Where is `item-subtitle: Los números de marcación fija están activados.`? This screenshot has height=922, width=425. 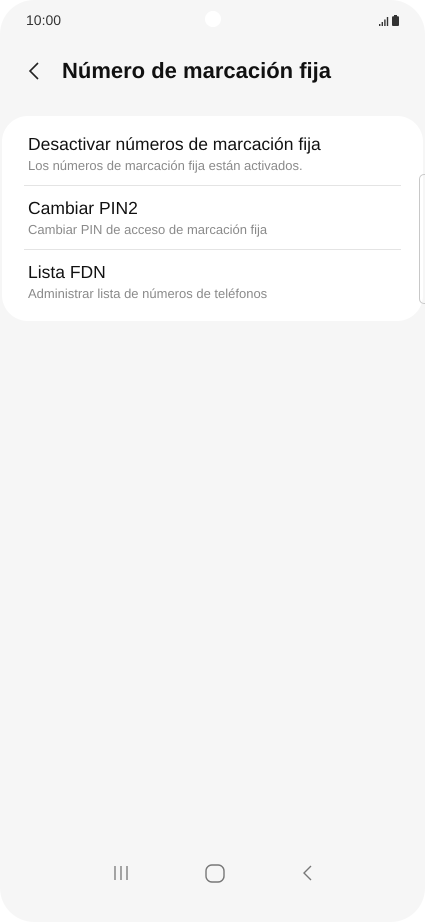 item-subtitle: Los números de marcación fija están activados. is located at coordinates (166, 166).